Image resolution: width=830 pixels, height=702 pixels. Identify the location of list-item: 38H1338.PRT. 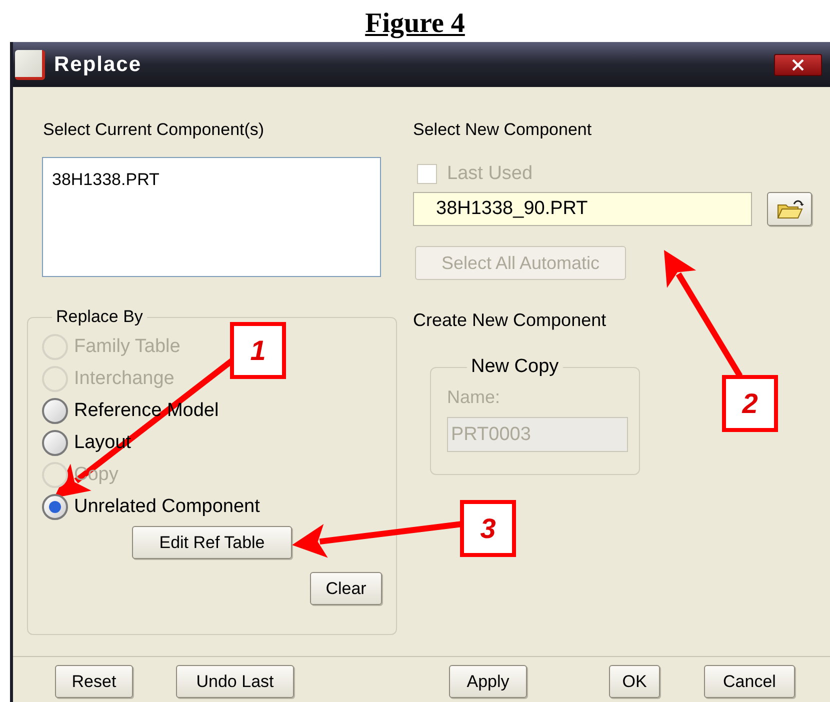
(105, 180).